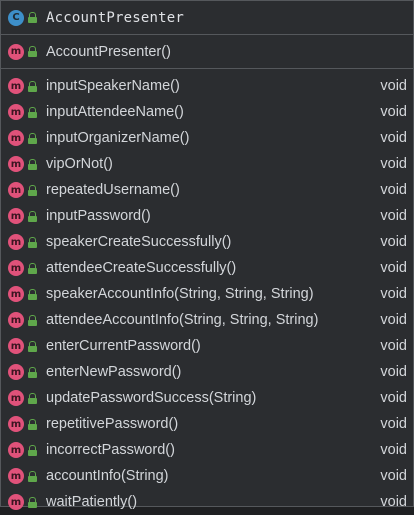 This screenshot has height=515, width=414. What do you see at coordinates (207, 164) in the screenshot?
I see `method-row: m vipOrNot() void` at bounding box center [207, 164].